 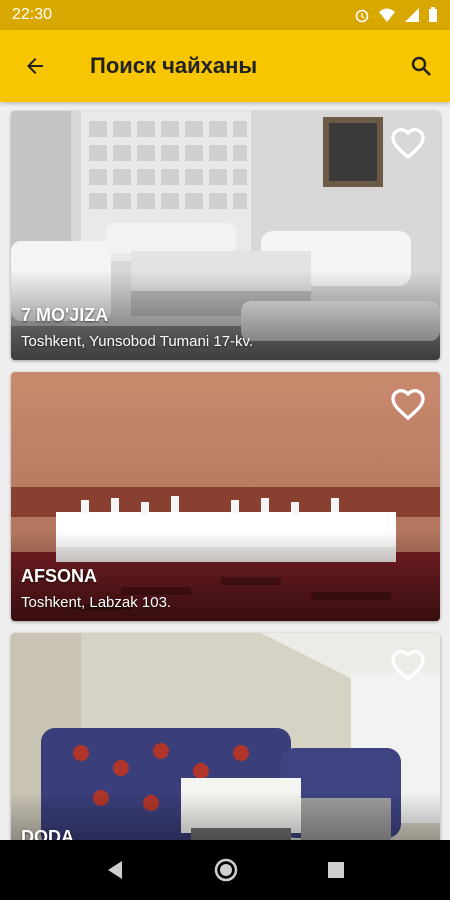 I want to click on alarm-icon, so click(x=362, y=16).